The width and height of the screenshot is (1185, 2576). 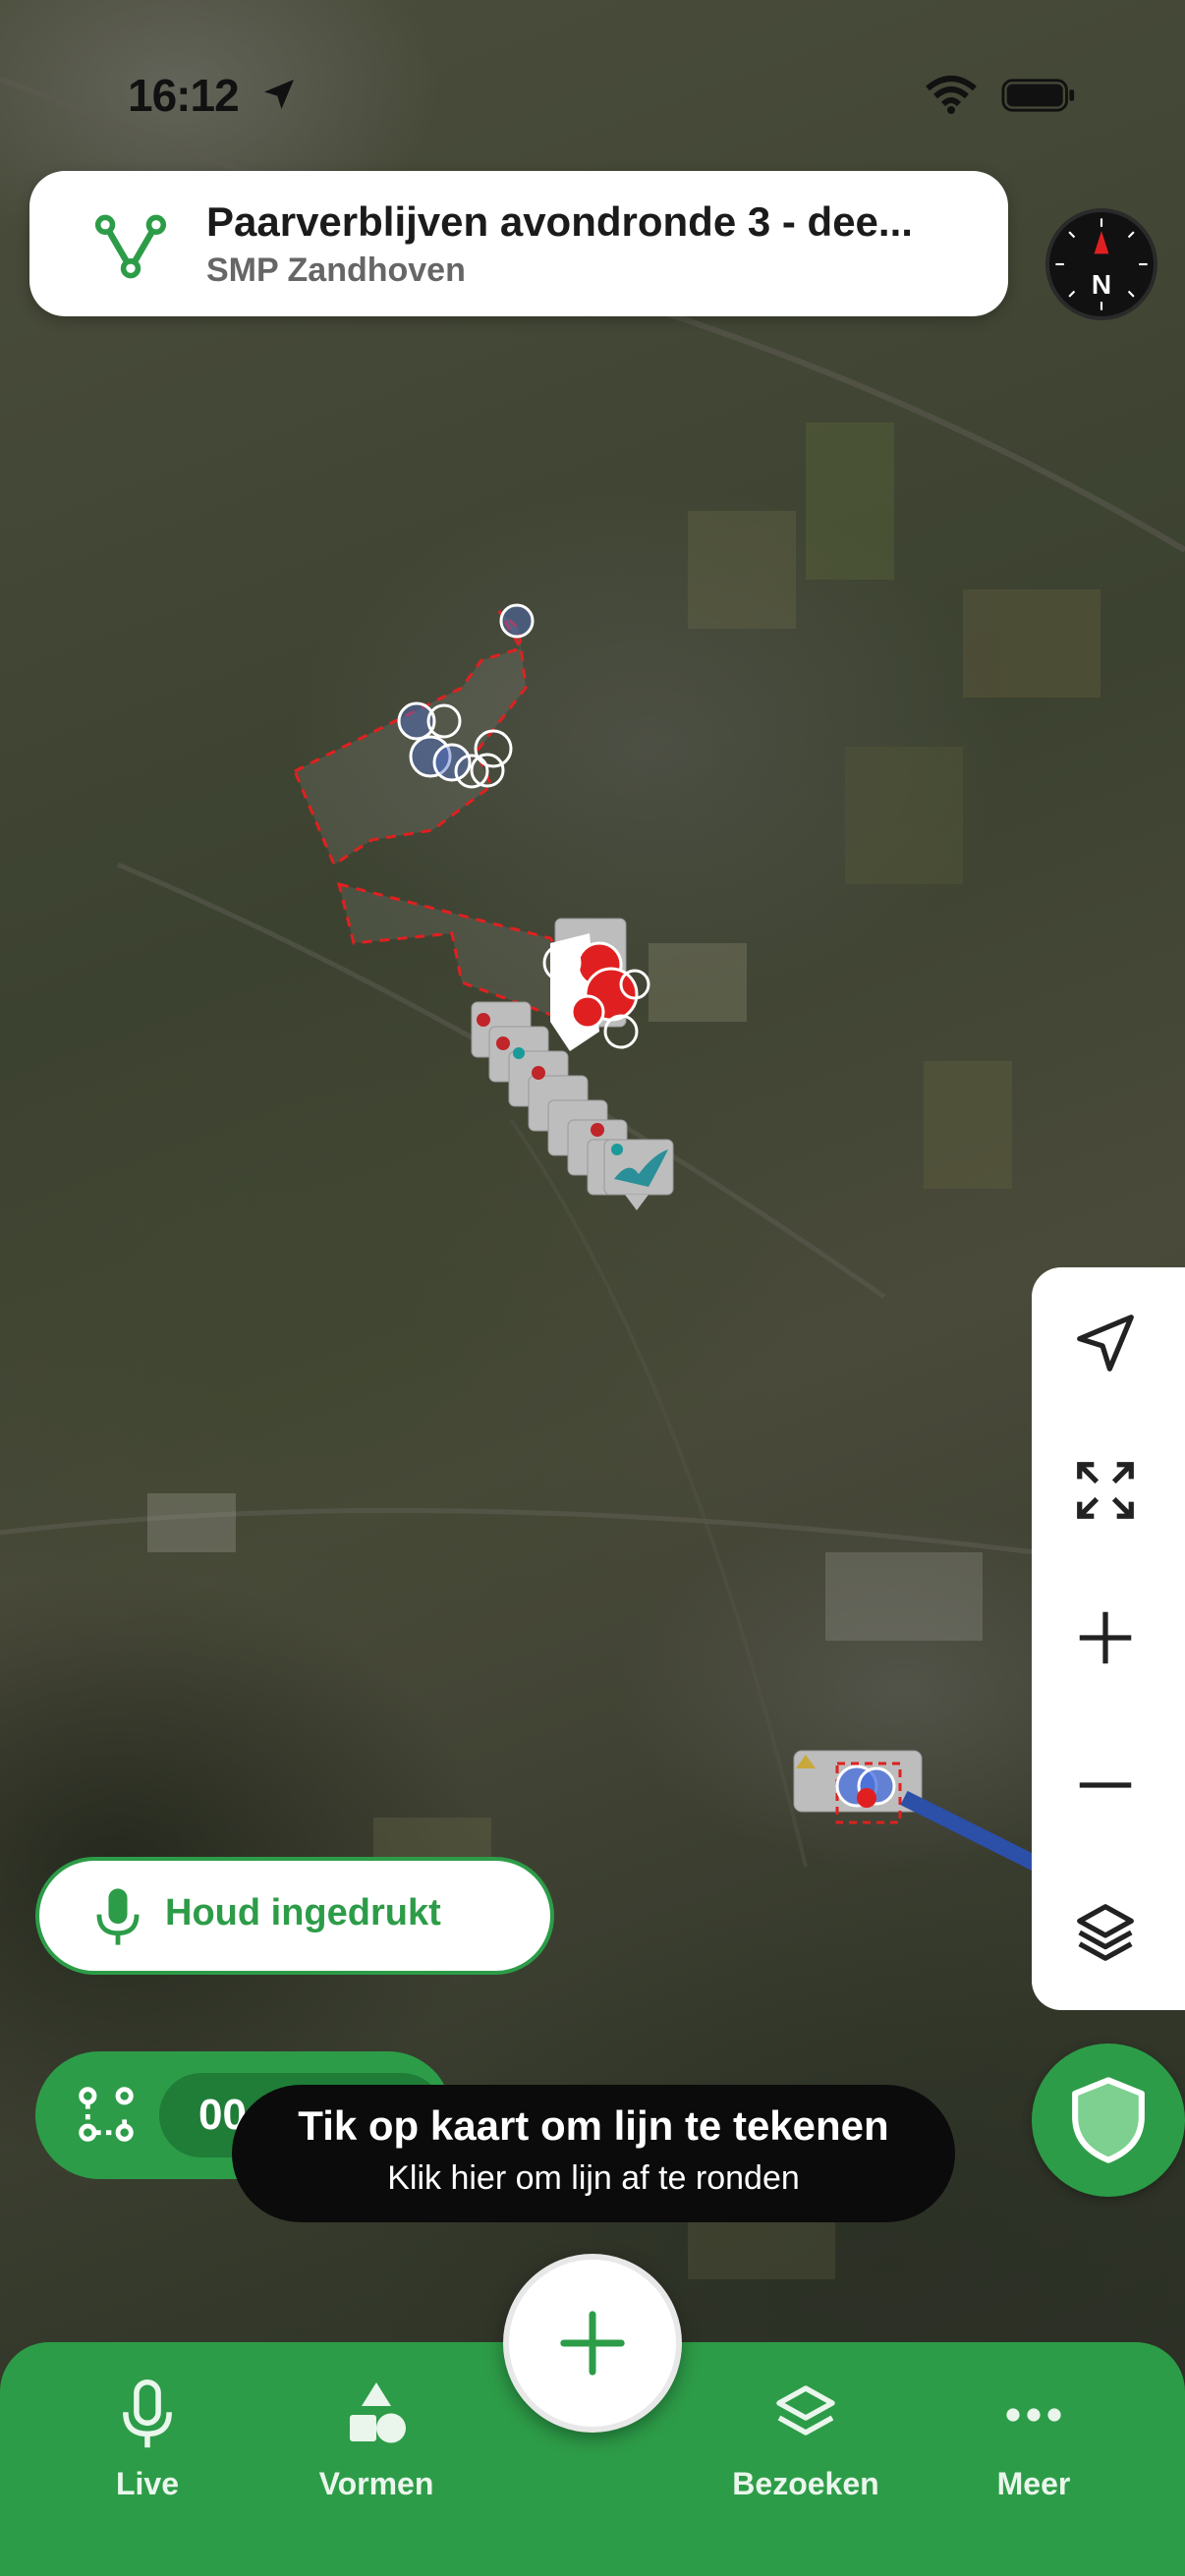 What do you see at coordinates (1102, 284) in the screenshot?
I see `compass-north-label: N` at bounding box center [1102, 284].